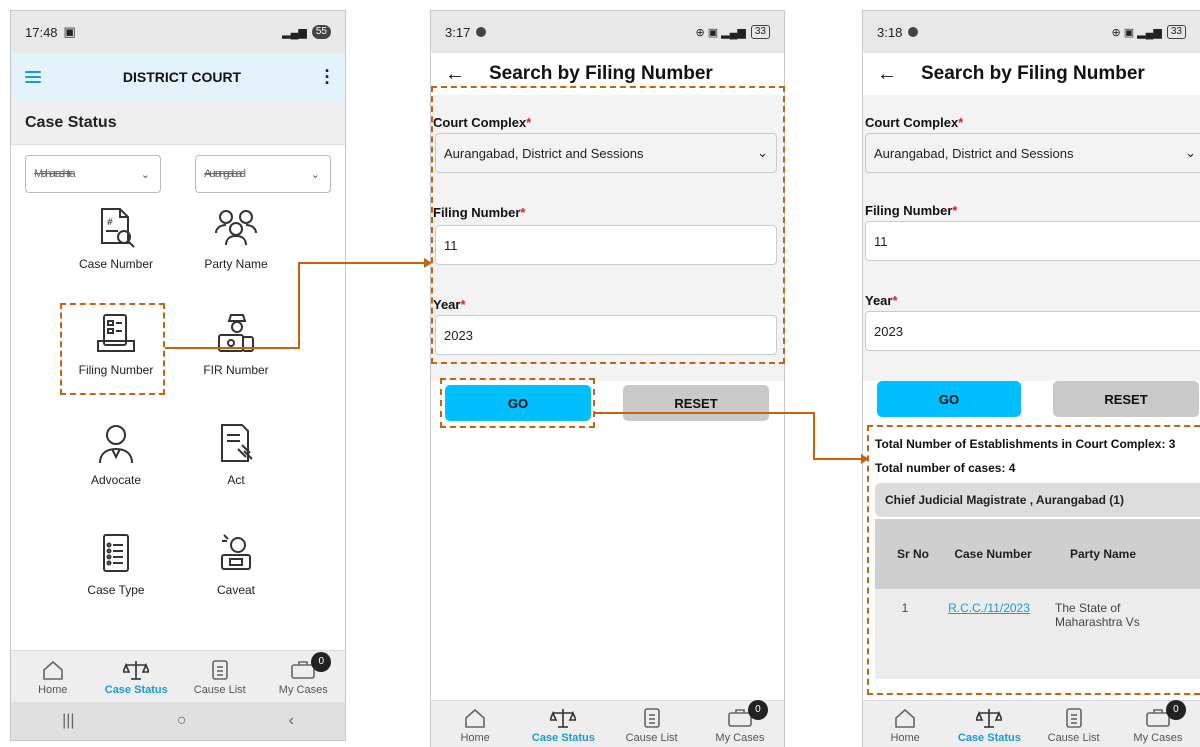 The height and width of the screenshot is (747, 1200). I want to click on recent-apps-icon: |||, so click(68, 721).